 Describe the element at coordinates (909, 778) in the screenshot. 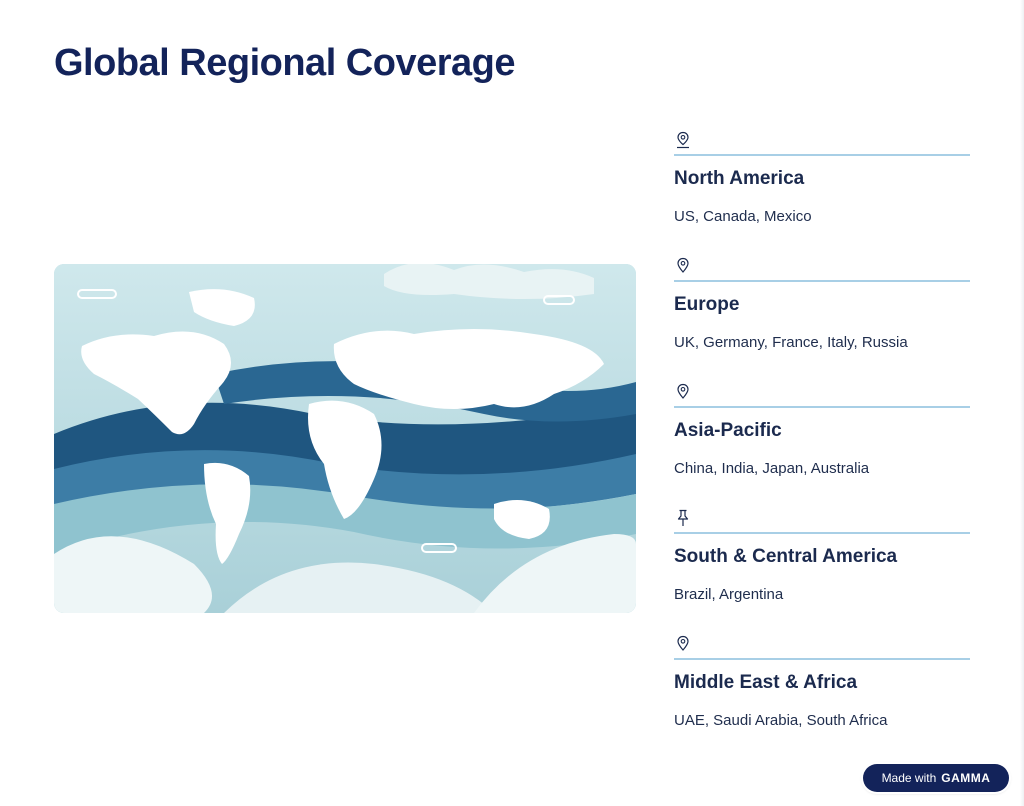

I see `badge-prefix: Made with` at that location.